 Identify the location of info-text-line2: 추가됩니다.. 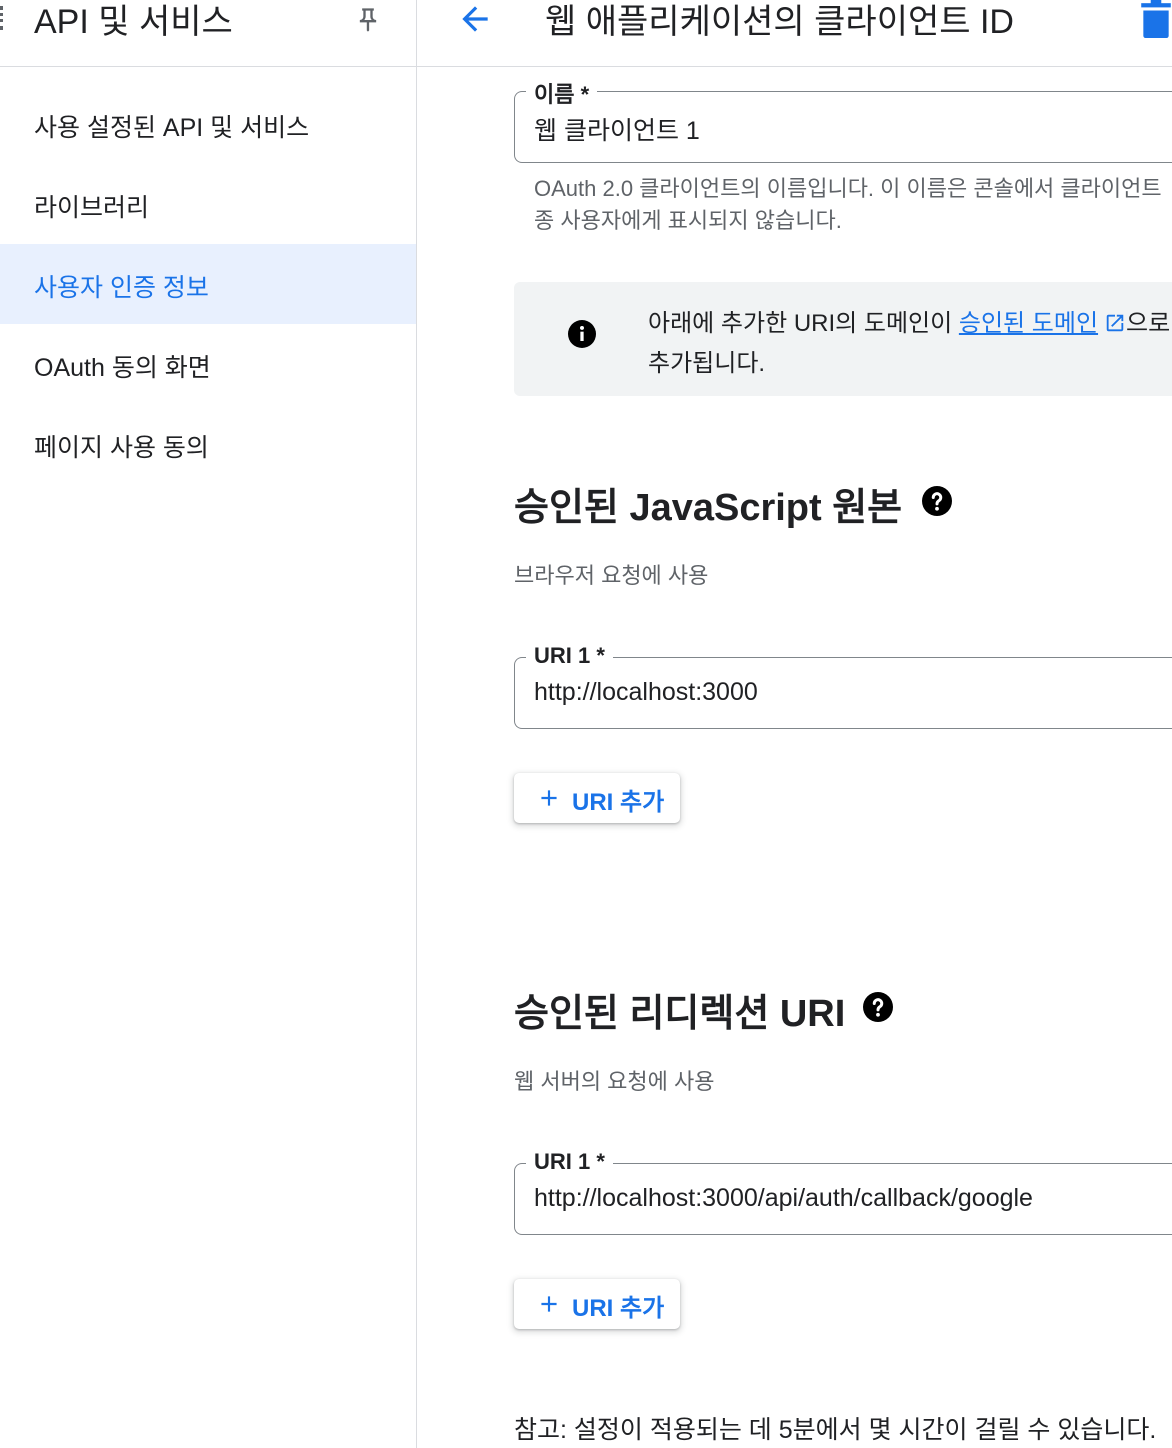
(707, 363).